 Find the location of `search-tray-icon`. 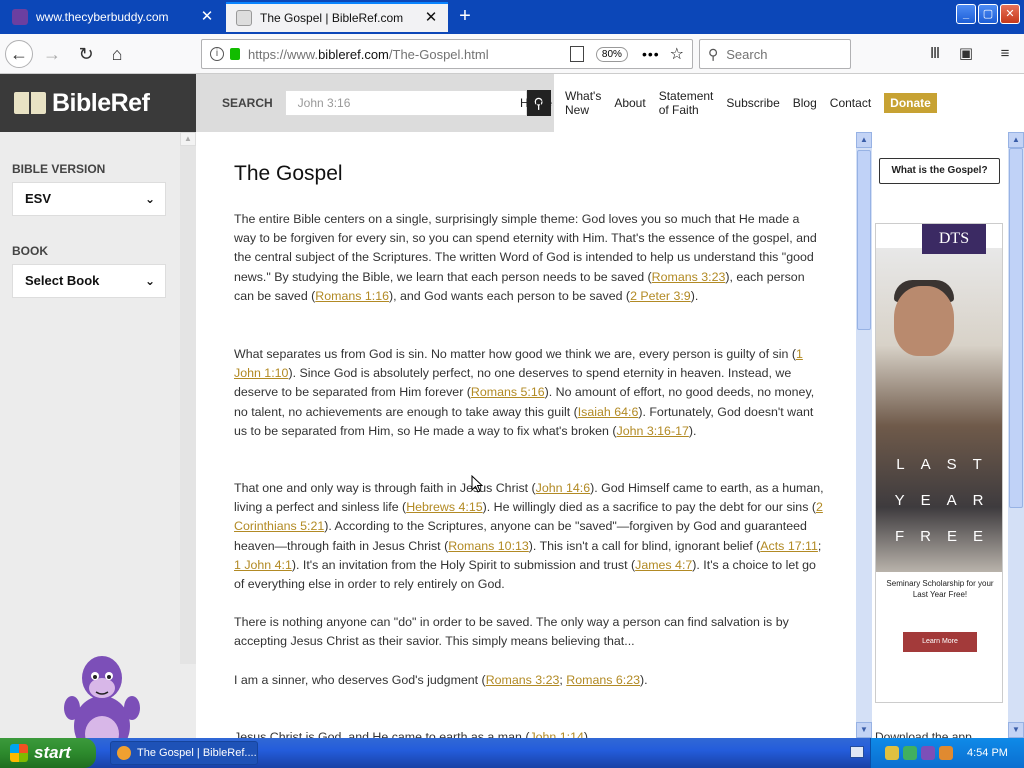

search-tray-icon is located at coordinates (946, 753).